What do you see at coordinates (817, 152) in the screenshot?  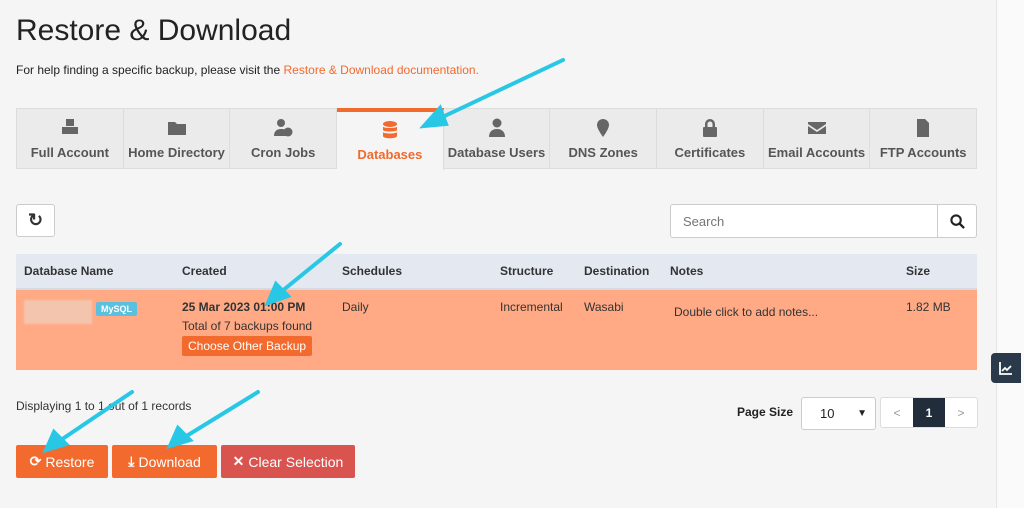 I see `tab-label: Email Accounts` at bounding box center [817, 152].